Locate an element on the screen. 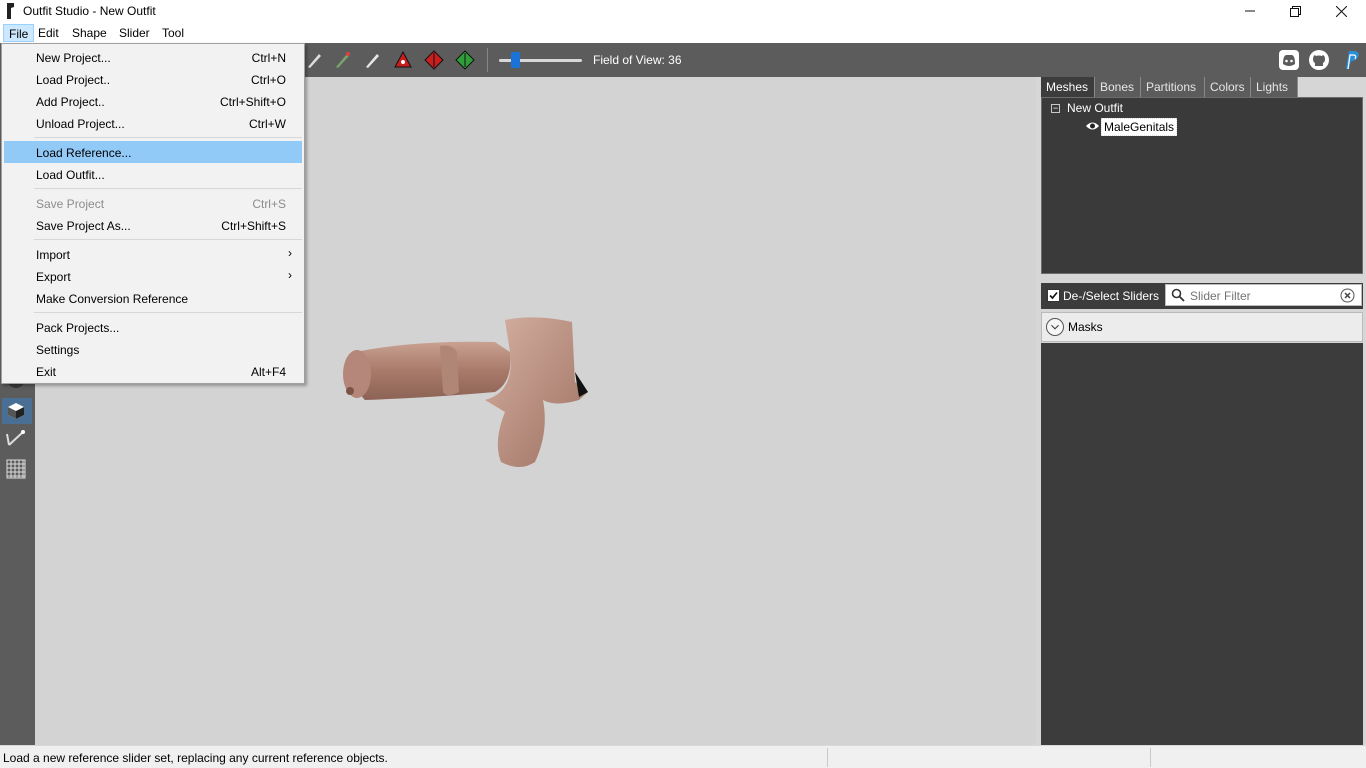 The height and width of the screenshot is (768, 1366). menu-slider: Slider is located at coordinates (134, 33).